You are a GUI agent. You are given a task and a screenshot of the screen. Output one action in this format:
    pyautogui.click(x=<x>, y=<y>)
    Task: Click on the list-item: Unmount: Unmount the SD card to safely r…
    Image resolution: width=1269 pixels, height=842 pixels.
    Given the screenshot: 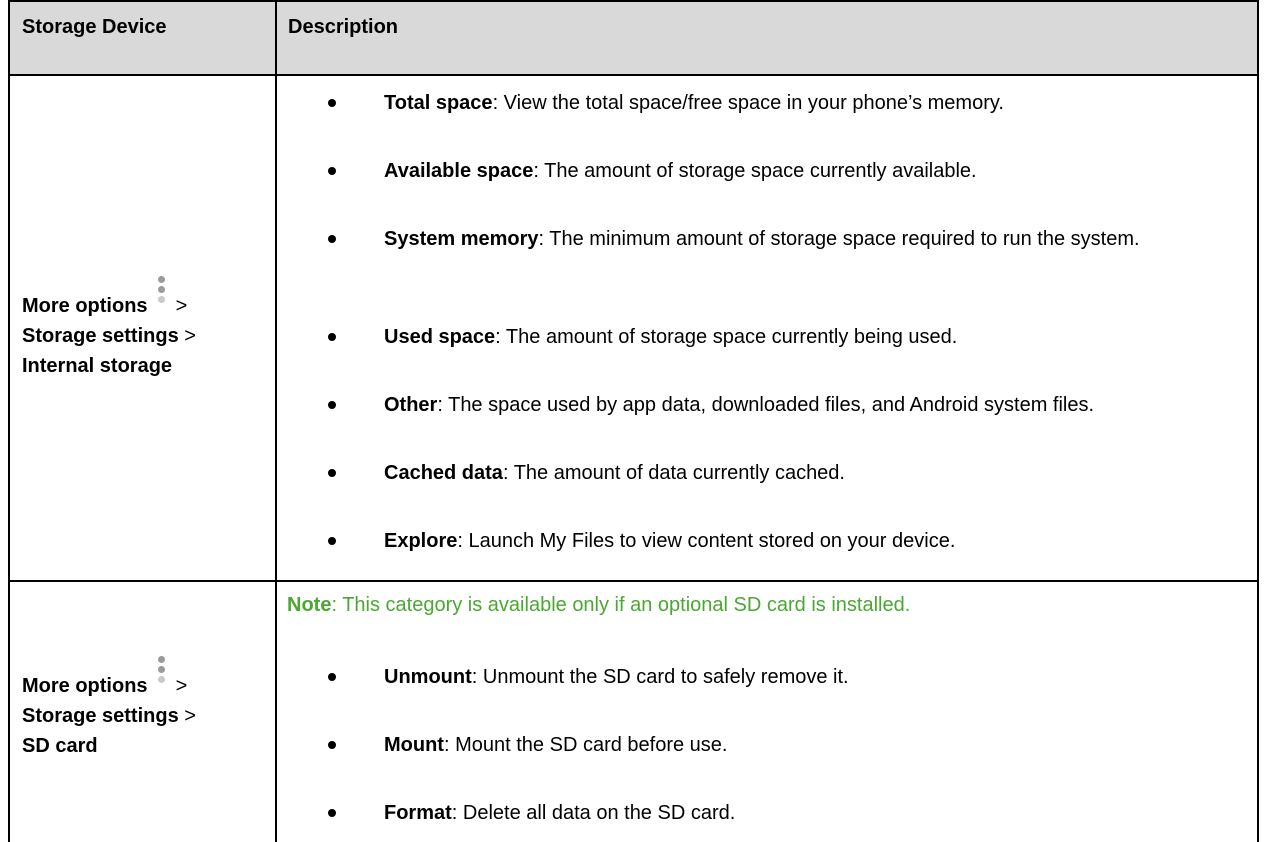 What is the action you would take?
    pyautogui.click(x=785, y=677)
    